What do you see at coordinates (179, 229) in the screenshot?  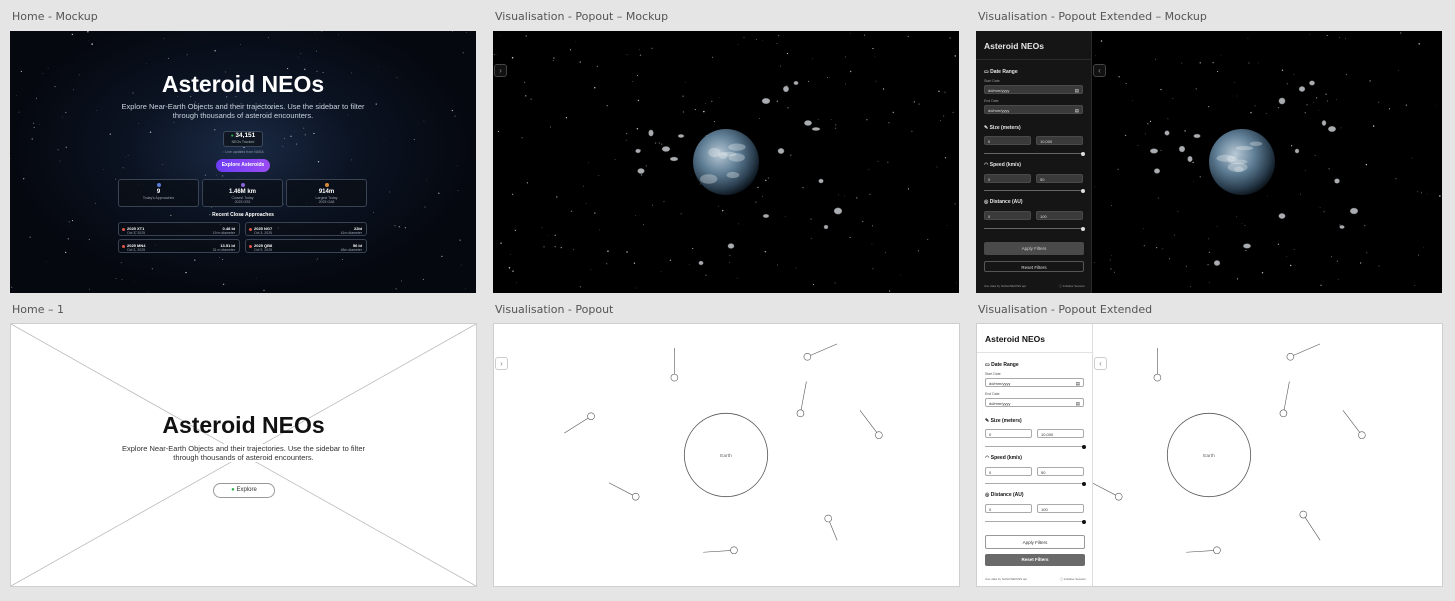 I see `approach-item: 2025 XT1 Oct 3, 2025 0.48 ld 19 m diameter` at bounding box center [179, 229].